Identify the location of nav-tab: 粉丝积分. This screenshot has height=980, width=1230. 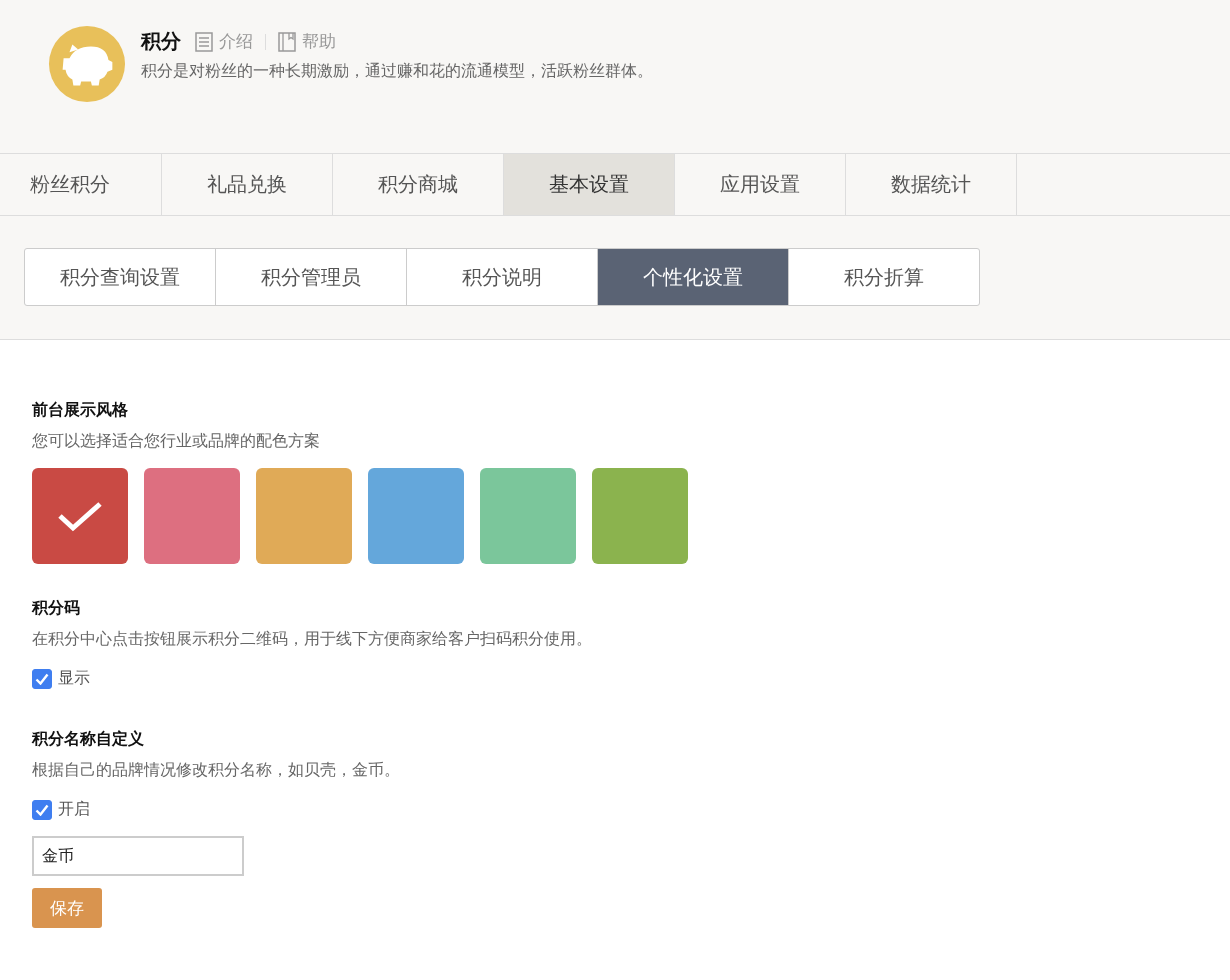
(81, 184).